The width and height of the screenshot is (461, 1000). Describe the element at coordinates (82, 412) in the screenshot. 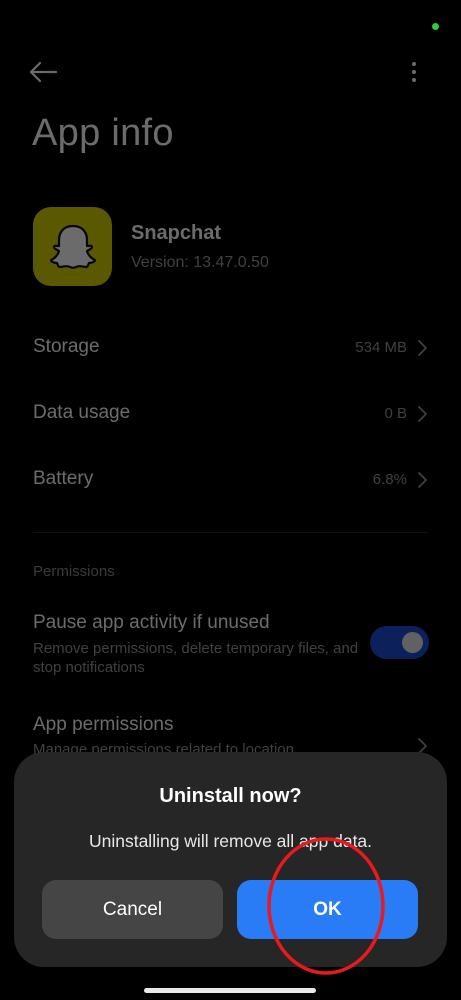

I see `data-usage-label: Data usage` at that location.